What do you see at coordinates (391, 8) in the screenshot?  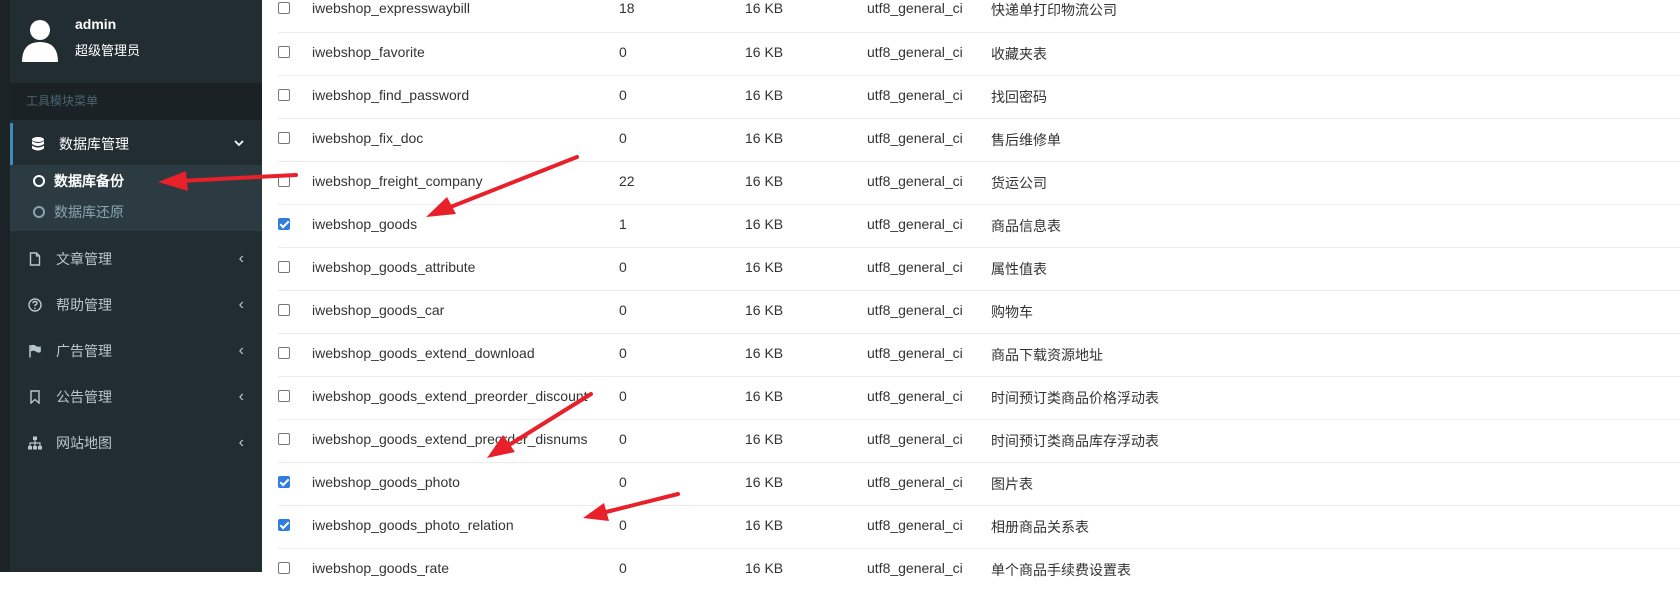 I see `table-name-cell: iwebshop_expresswaybill` at bounding box center [391, 8].